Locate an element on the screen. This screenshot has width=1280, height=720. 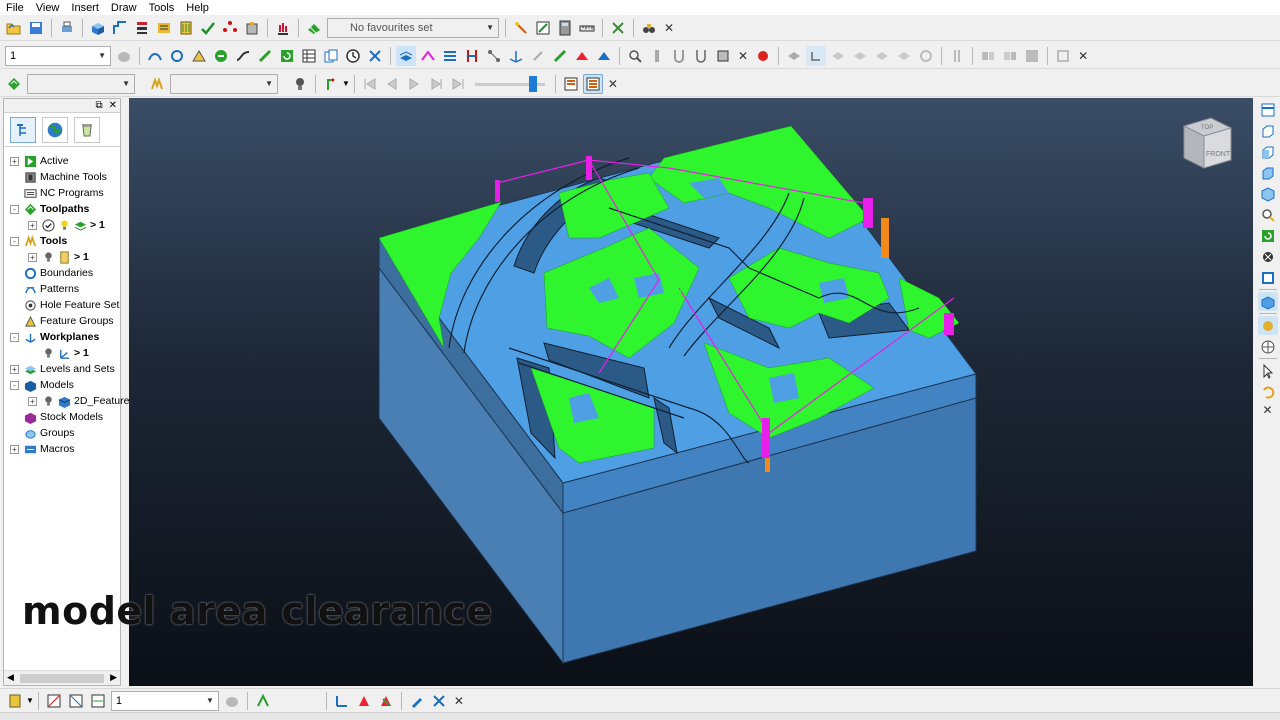
curve-icon is located at coordinates (243, 56).